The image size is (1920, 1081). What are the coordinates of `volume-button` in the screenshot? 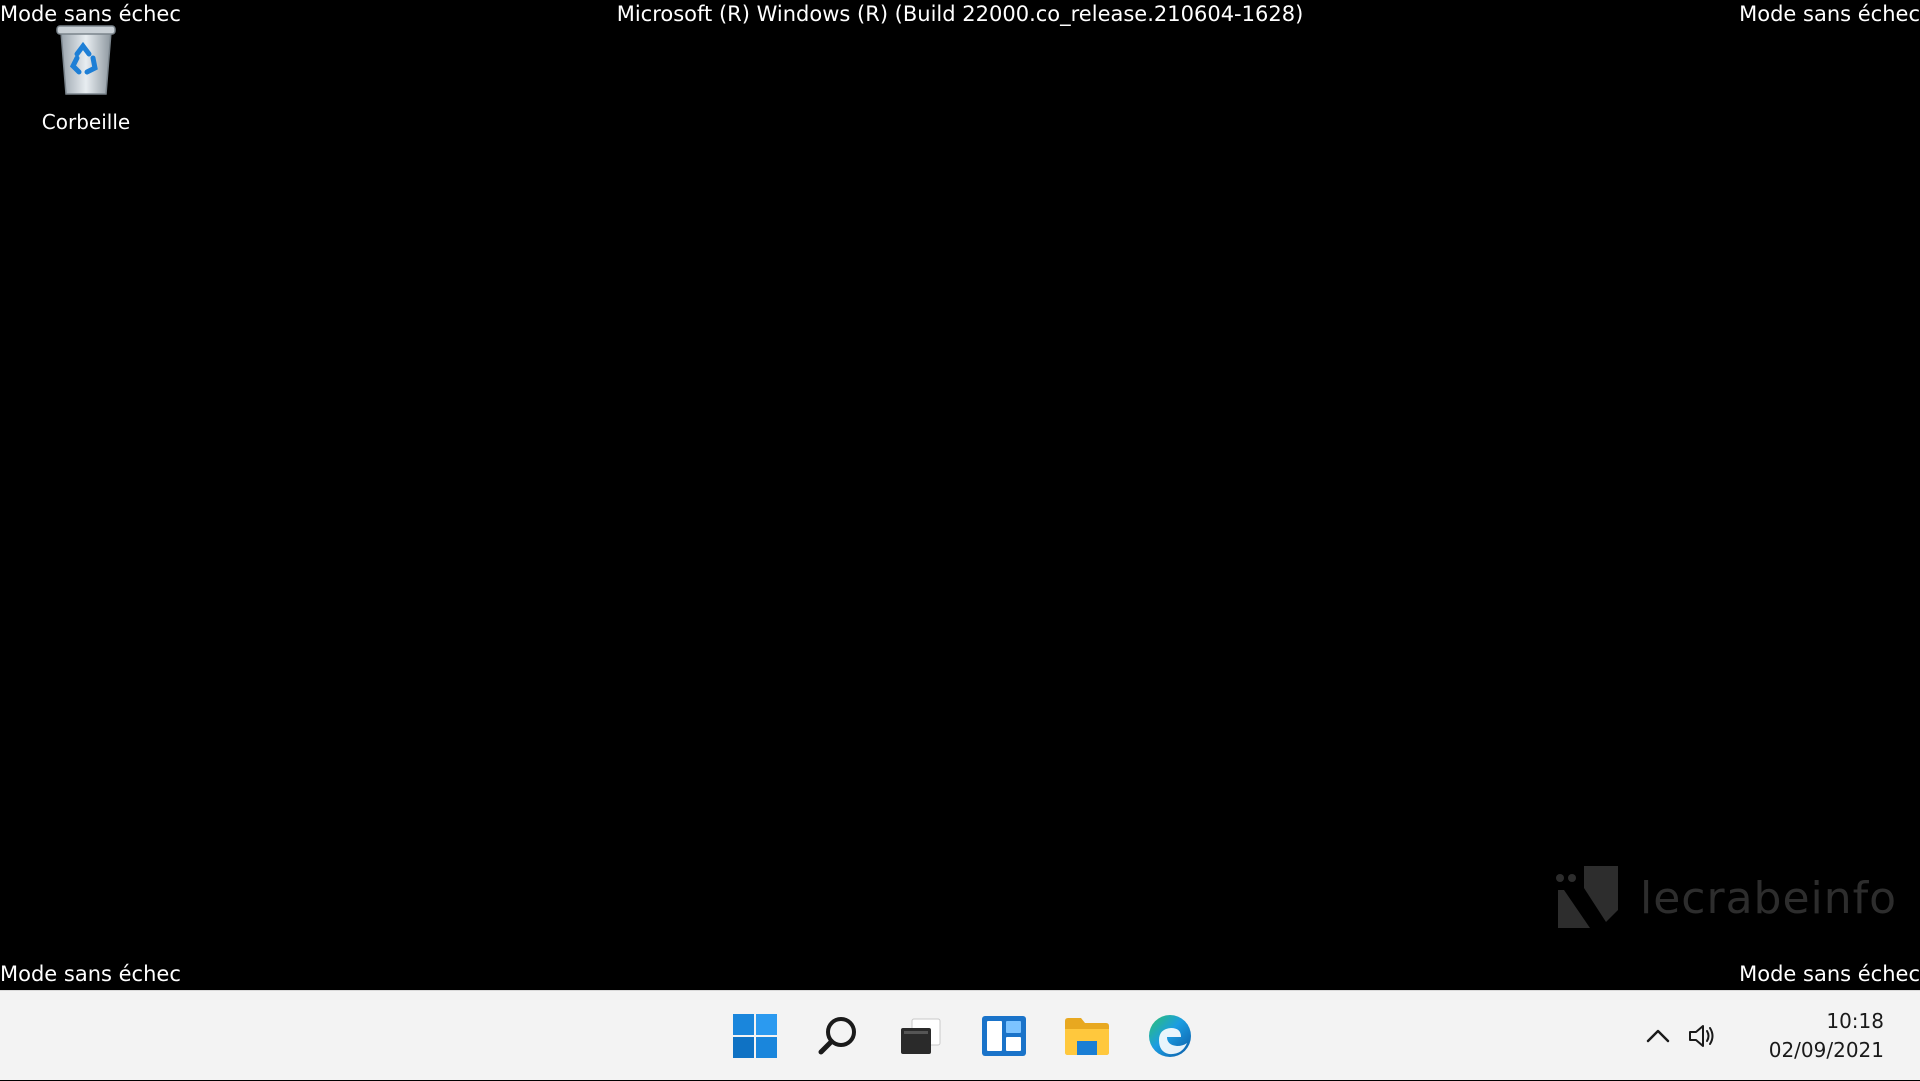 It's located at (1702, 1036).